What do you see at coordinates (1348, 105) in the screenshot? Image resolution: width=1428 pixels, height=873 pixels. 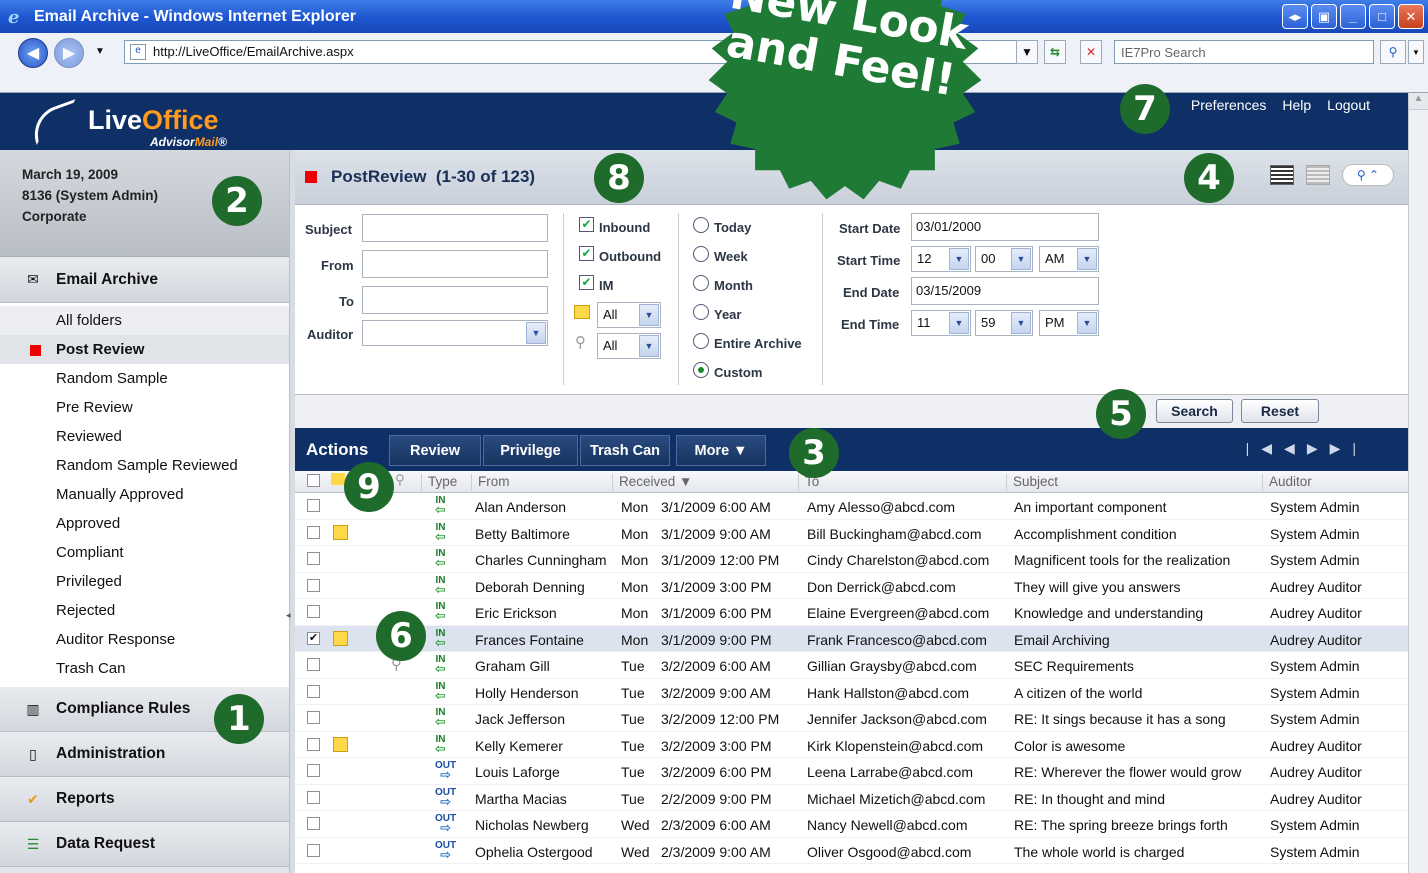 I see `logout-link: Logout` at bounding box center [1348, 105].